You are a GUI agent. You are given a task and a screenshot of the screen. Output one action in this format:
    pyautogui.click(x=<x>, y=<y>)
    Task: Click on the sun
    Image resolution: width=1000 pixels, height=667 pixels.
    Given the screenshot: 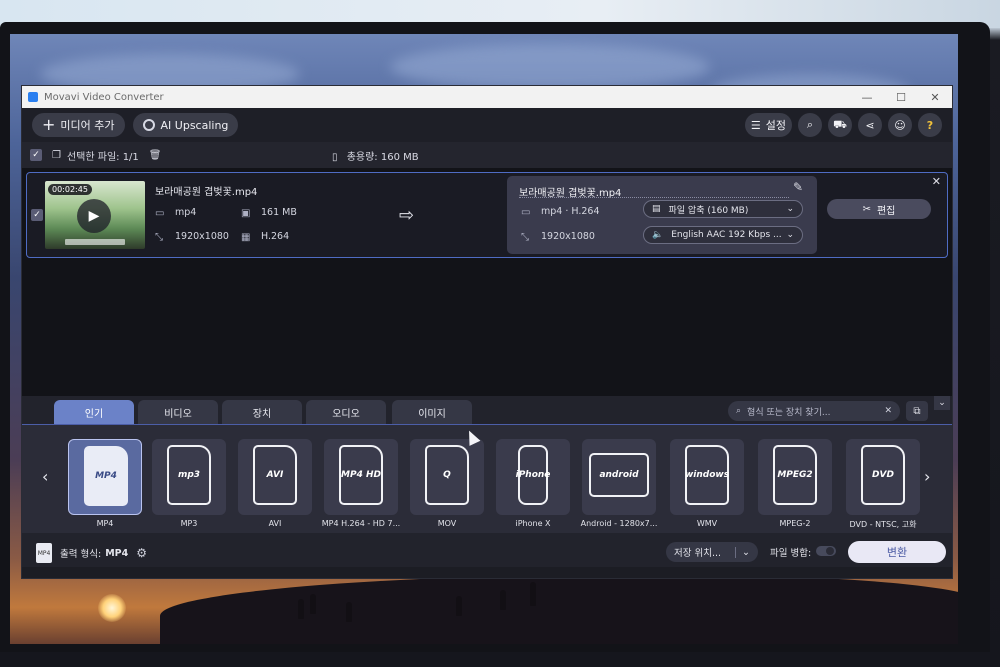 What is the action you would take?
    pyautogui.click(x=112, y=608)
    